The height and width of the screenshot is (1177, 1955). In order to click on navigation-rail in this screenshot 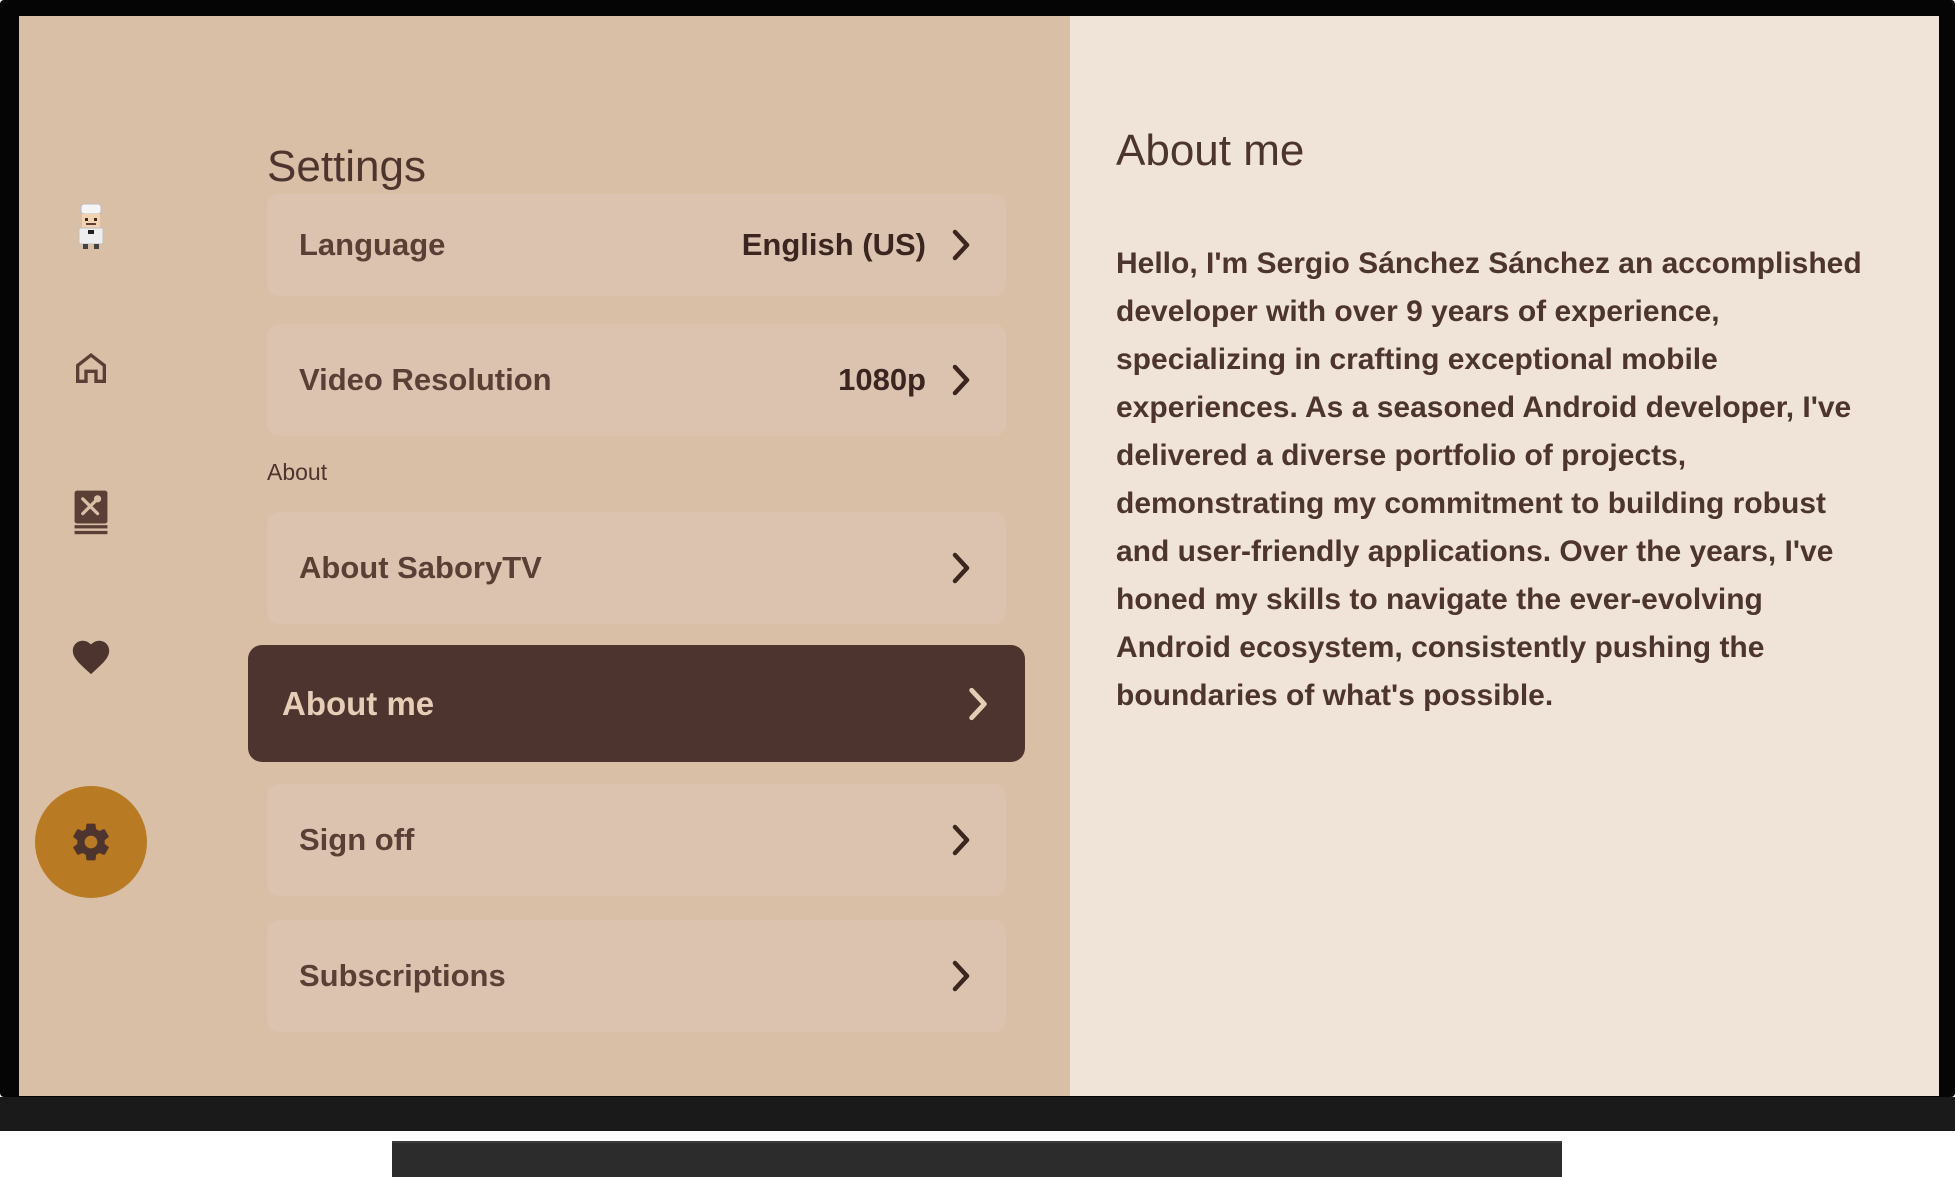, I will do `click(91, 556)`.